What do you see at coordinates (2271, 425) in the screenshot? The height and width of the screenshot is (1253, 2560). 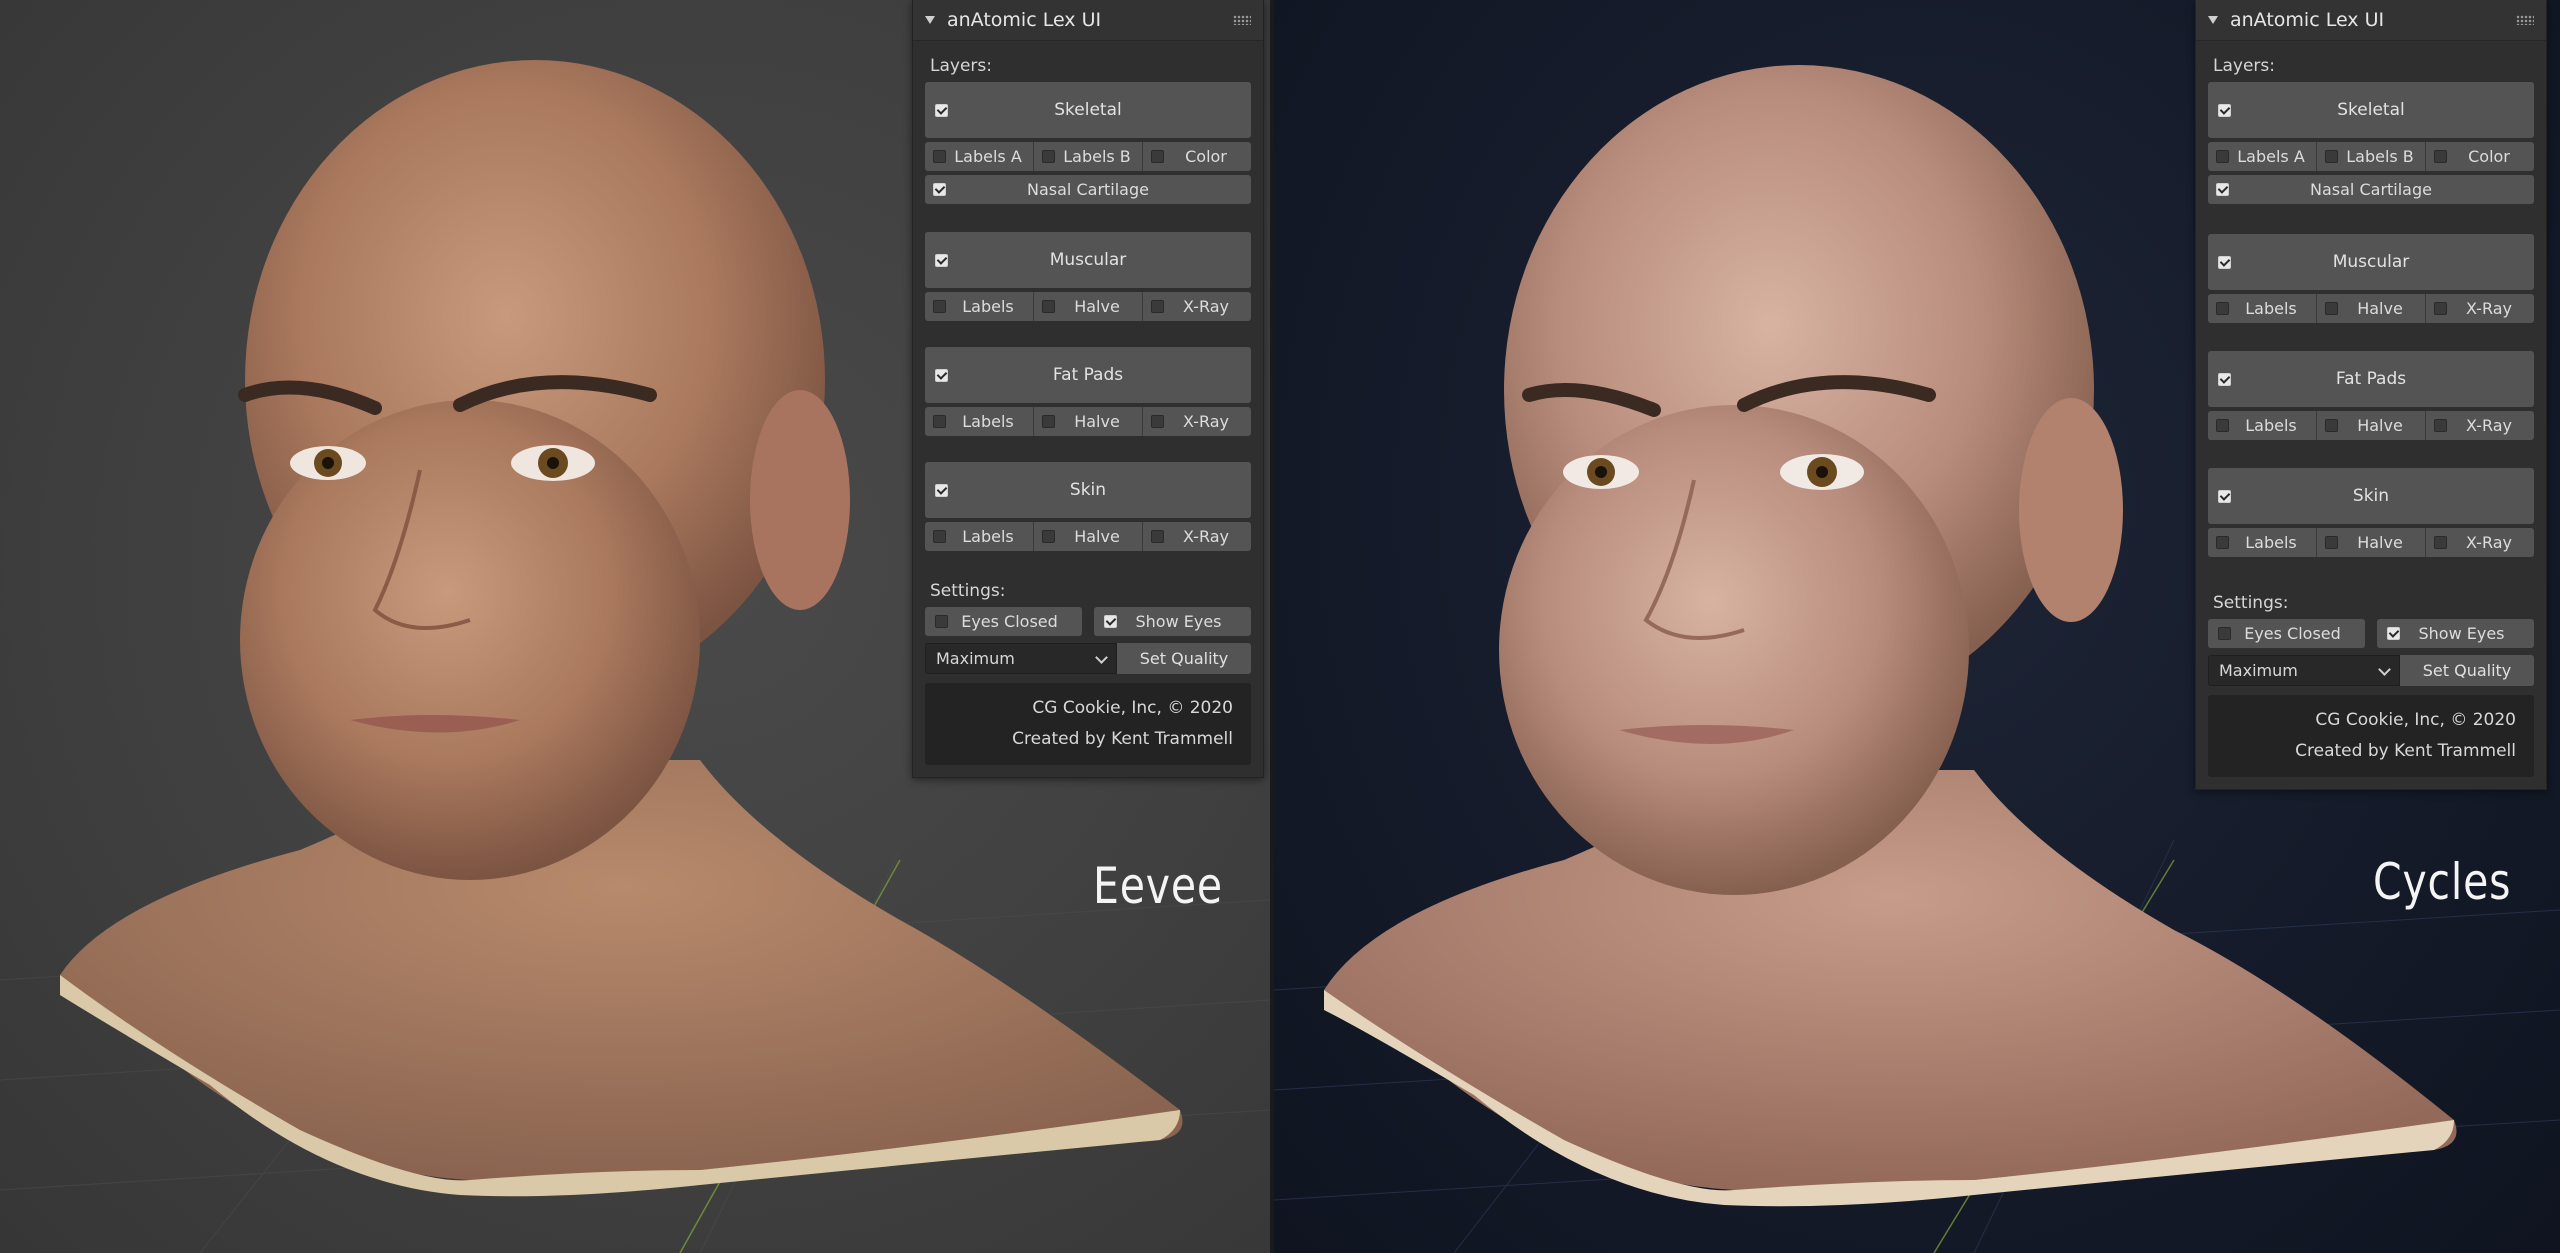 I see `option-label: Labels` at bounding box center [2271, 425].